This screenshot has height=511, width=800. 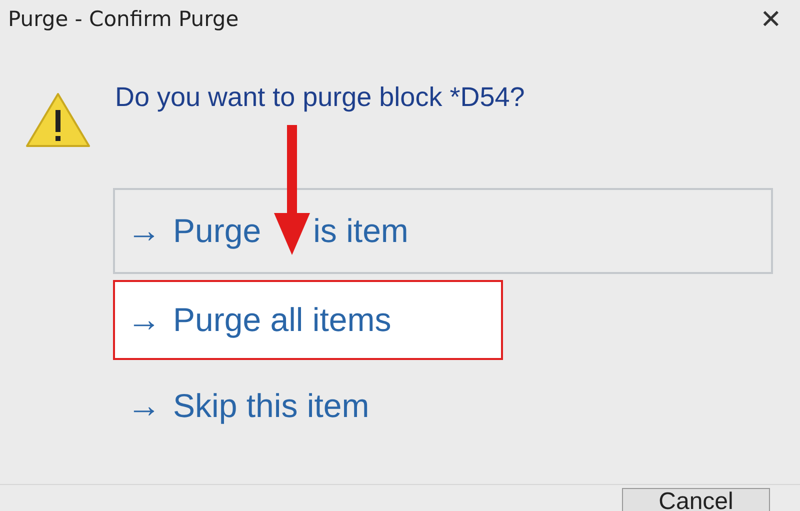 I want to click on window-title: Purge - Confirm Purge, so click(x=123, y=19).